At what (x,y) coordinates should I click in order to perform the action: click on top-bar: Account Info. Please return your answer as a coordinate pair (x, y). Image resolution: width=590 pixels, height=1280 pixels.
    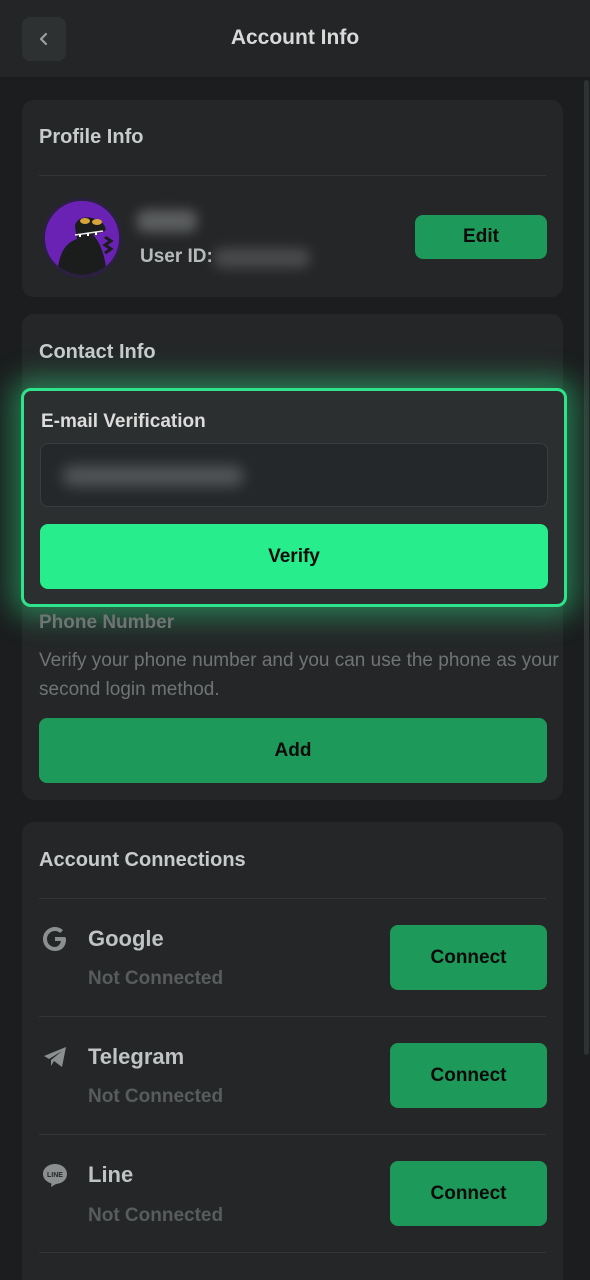
    Looking at the image, I should click on (295, 39).